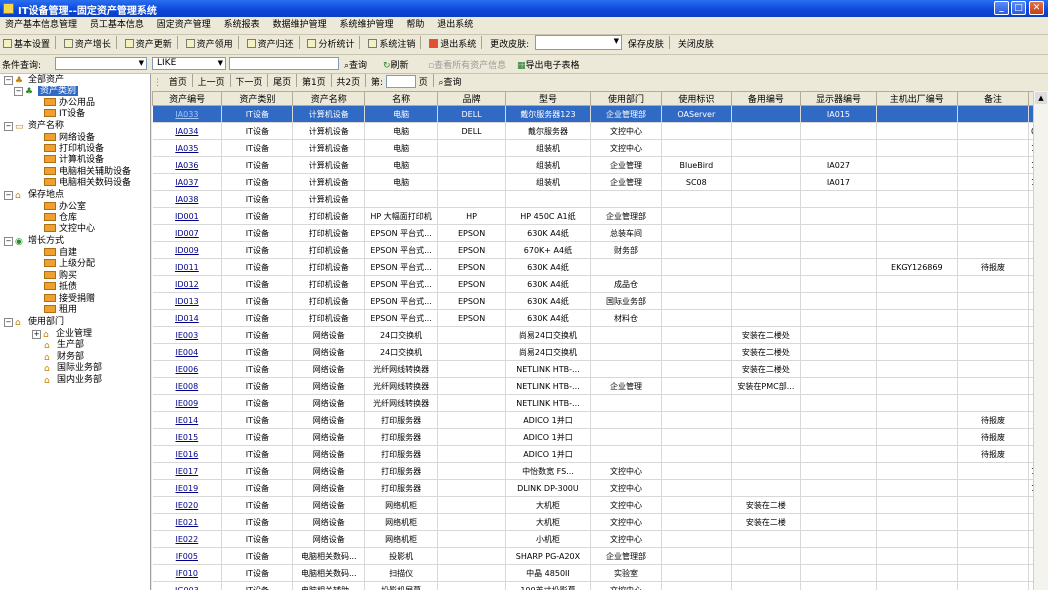  I want to click on column-header: 名称, so click(401, 98).